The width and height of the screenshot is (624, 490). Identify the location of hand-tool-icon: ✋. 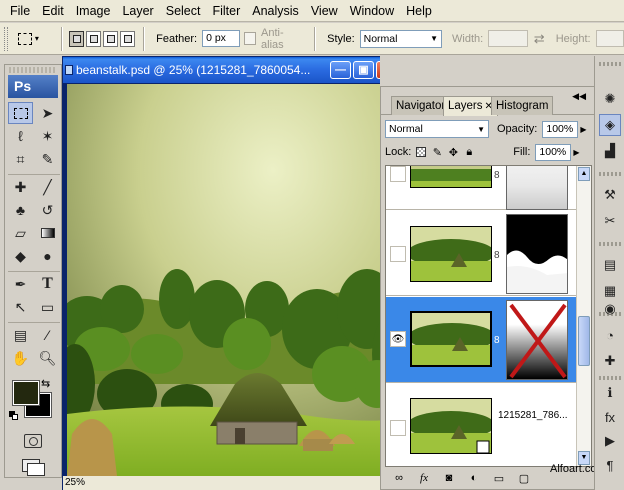
(20, 358).